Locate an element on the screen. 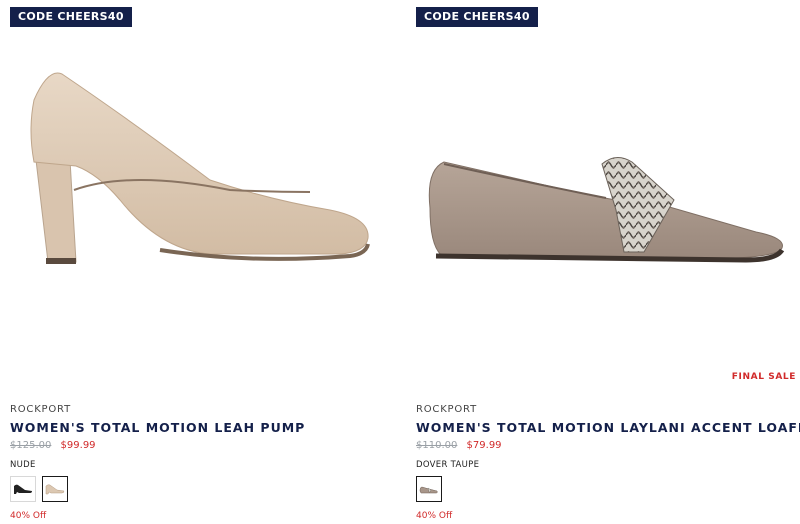 This screenshot has width=800, height=524. taupe-loafer-thumbnail-icon is located at coordinates (428, 490).